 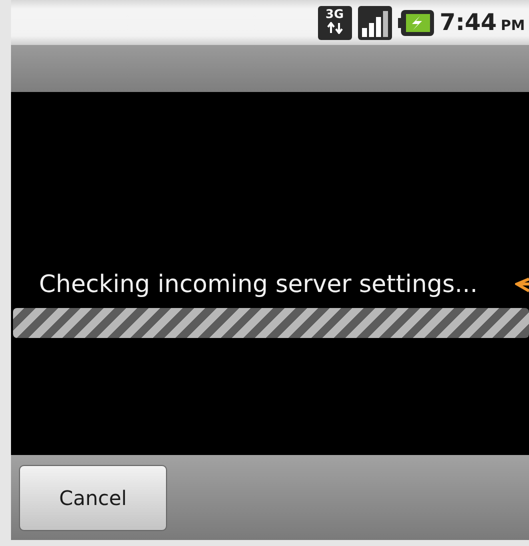 What do you see at coordinates (375, 23) in the screenshot?
I see `signal-icon` at bounding box center [375, 23].